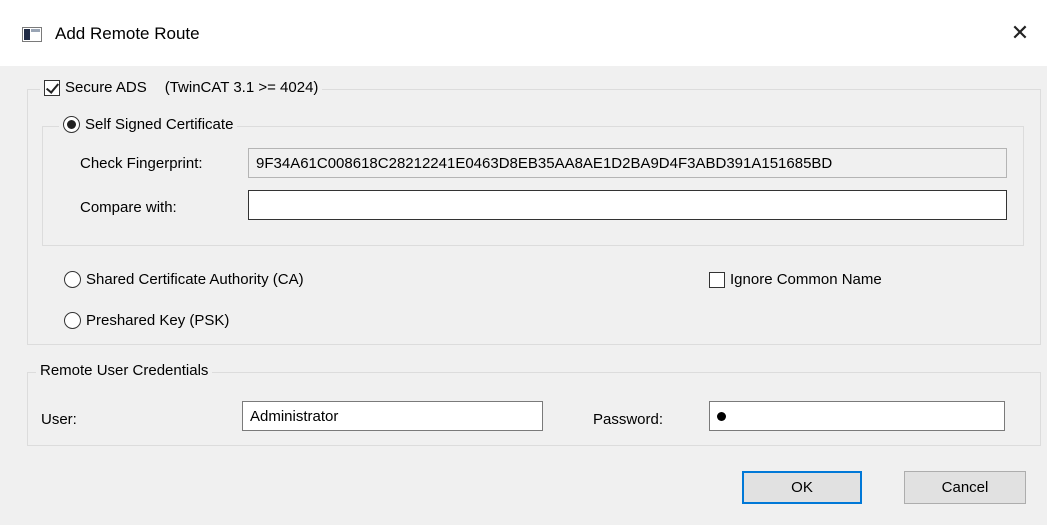 The width and height of the screenshot is (1047, 525). I want to click on ignore-common-name-option: Ignore Common Name, so click(795, 279).